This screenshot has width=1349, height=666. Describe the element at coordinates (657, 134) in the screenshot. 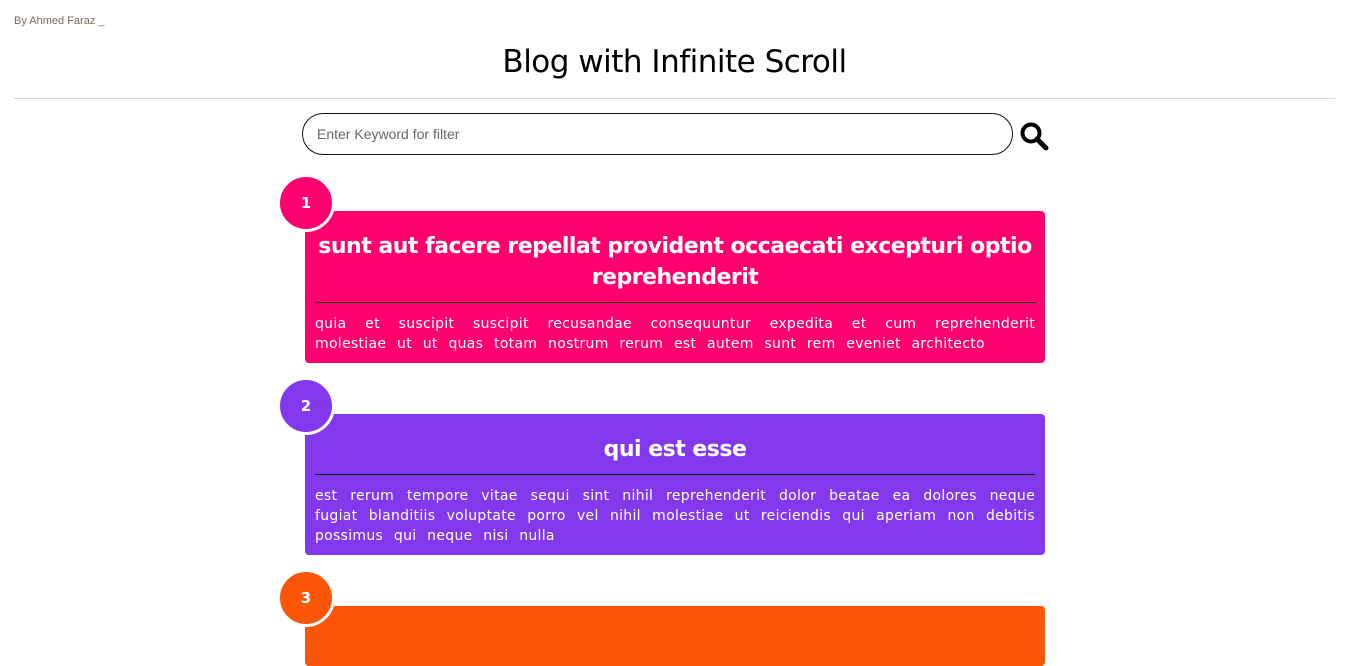

I see `filter-search-input` at that location.